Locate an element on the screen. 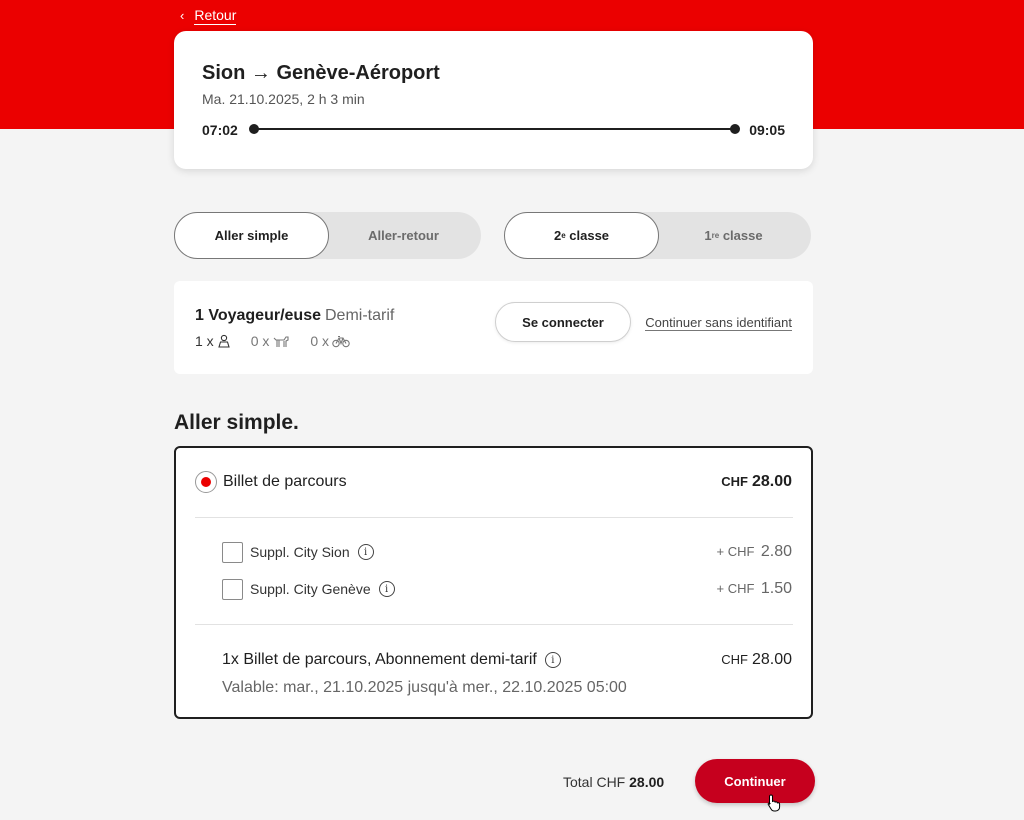 The image size is (1024, 820). journey-line is located at coordinates (495, 129).